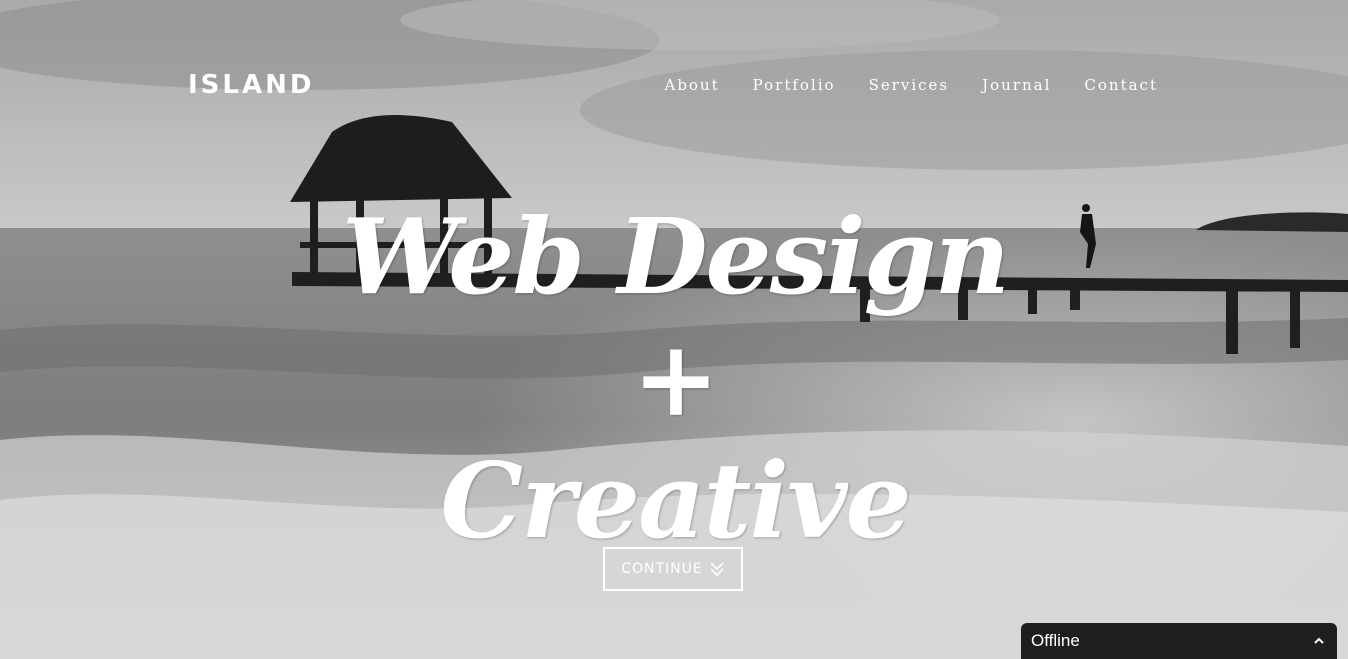  I want to click on nav-link-journal: Journal, so click(1016, 85).